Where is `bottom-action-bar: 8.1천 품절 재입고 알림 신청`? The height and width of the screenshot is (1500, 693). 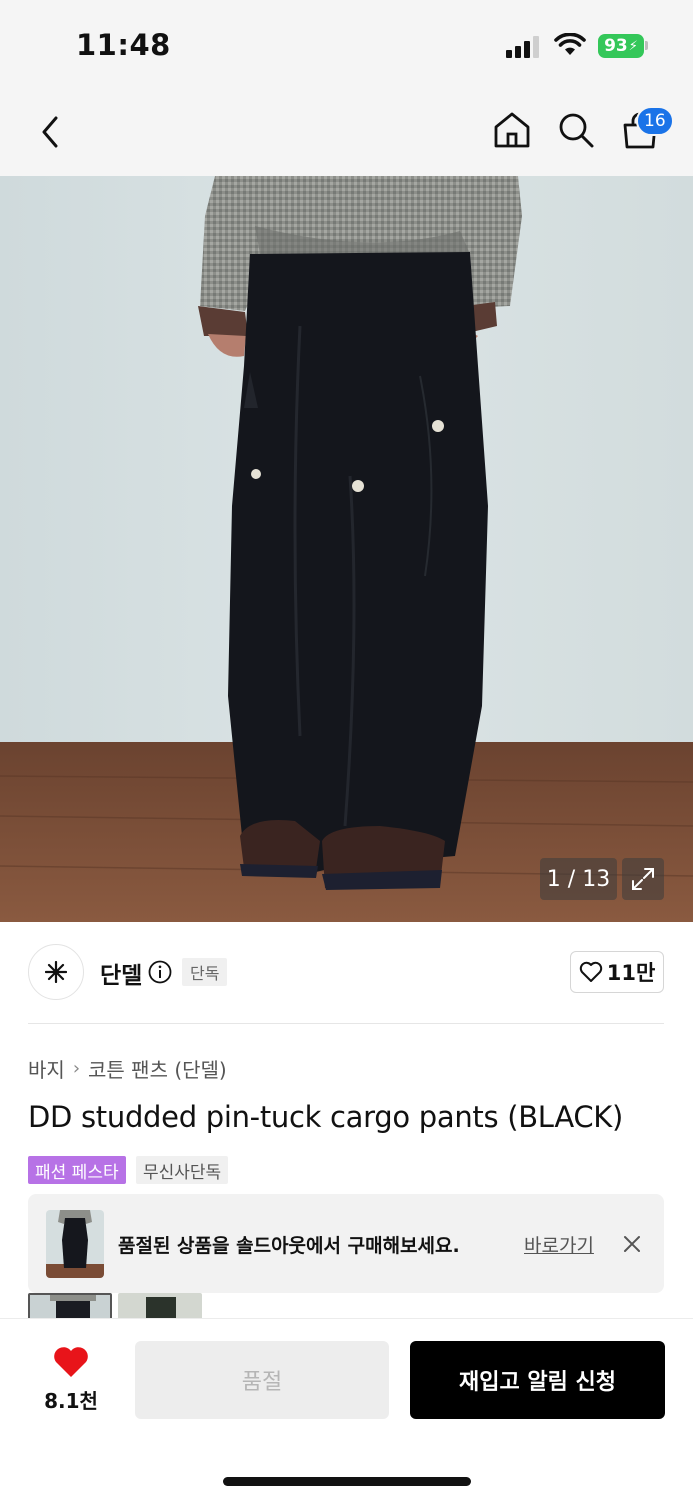 bottom-action-bar: 8.1천 품절 재입고 알림 신청 is located at coordinates (346, 1409).